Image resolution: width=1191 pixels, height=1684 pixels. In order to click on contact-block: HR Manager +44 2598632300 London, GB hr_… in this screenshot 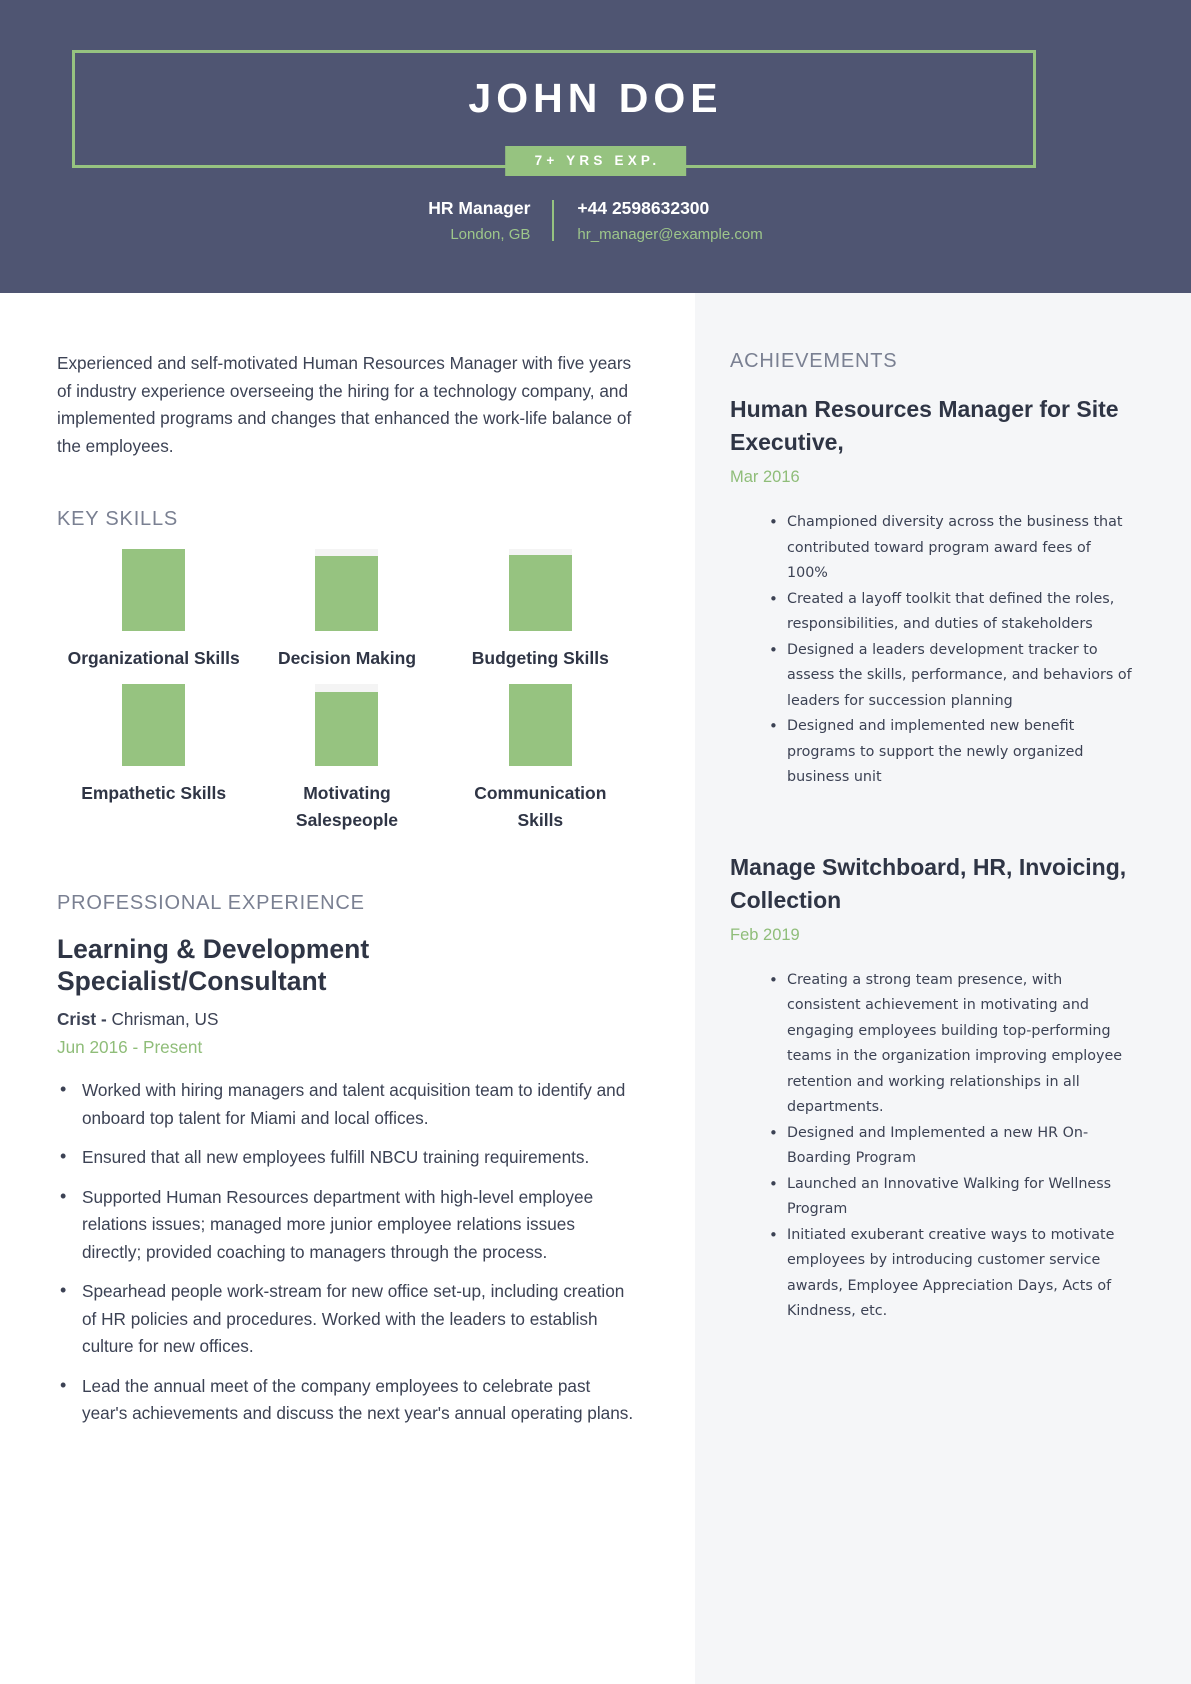, I will do `click(595, 221)`.